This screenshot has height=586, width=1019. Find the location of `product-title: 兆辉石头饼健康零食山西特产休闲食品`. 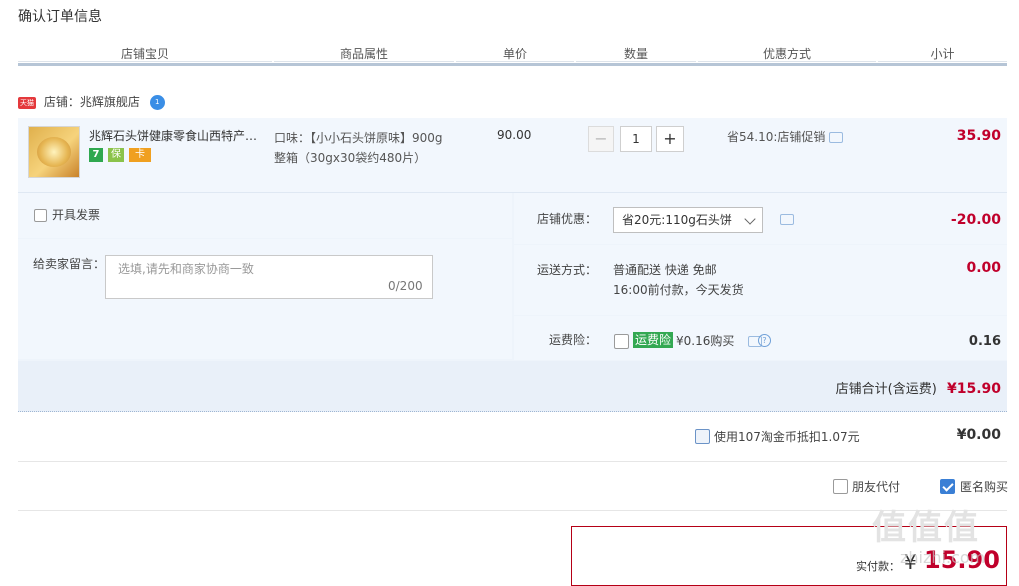

product-title: 兆辉石头饼健康零食山西特产休闲食品 is located at coordinates (179, 136).